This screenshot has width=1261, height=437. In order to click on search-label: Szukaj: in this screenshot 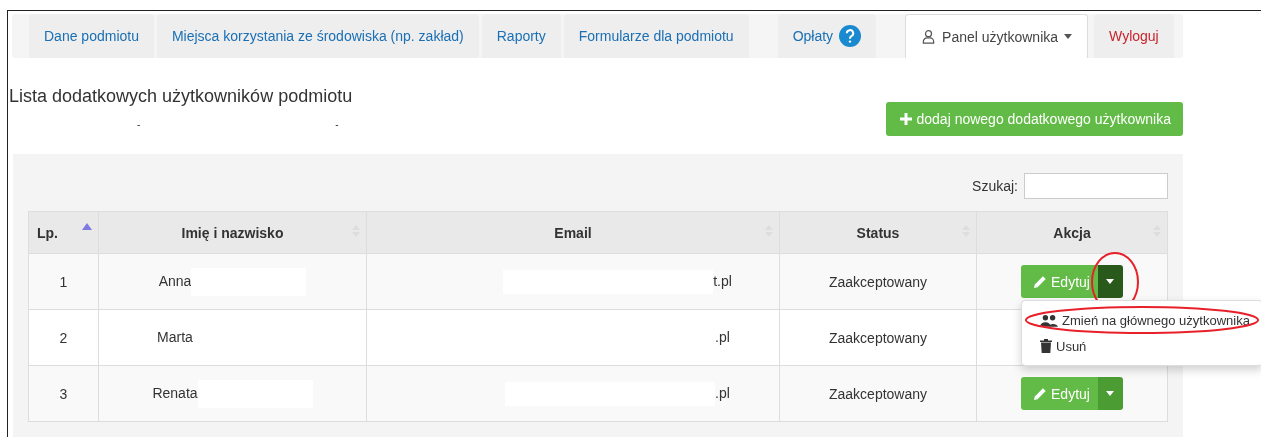, I will do `click(995, 186)`.